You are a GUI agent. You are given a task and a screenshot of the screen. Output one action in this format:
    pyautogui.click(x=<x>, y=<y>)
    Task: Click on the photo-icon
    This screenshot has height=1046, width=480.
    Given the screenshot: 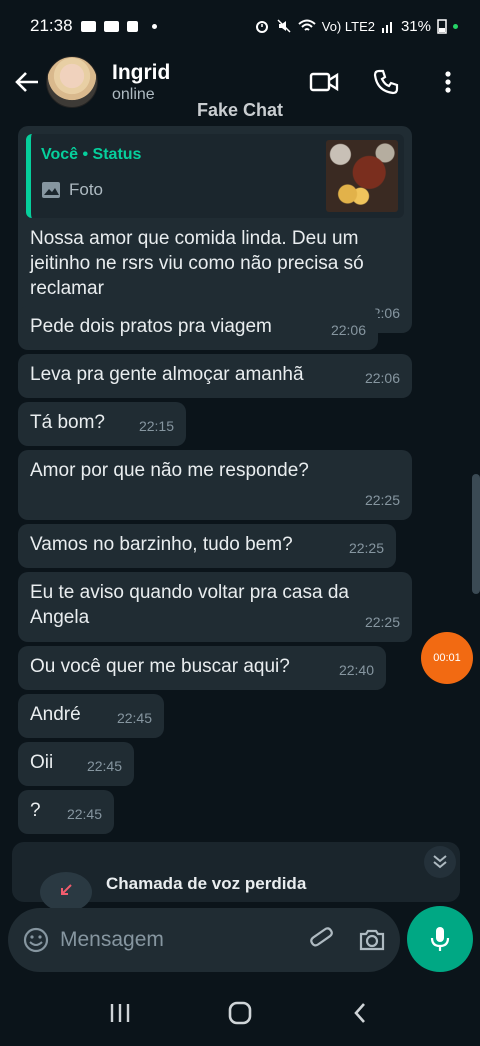 What is the action you would take?
    pyautogui.click(x=51, y=189)
    